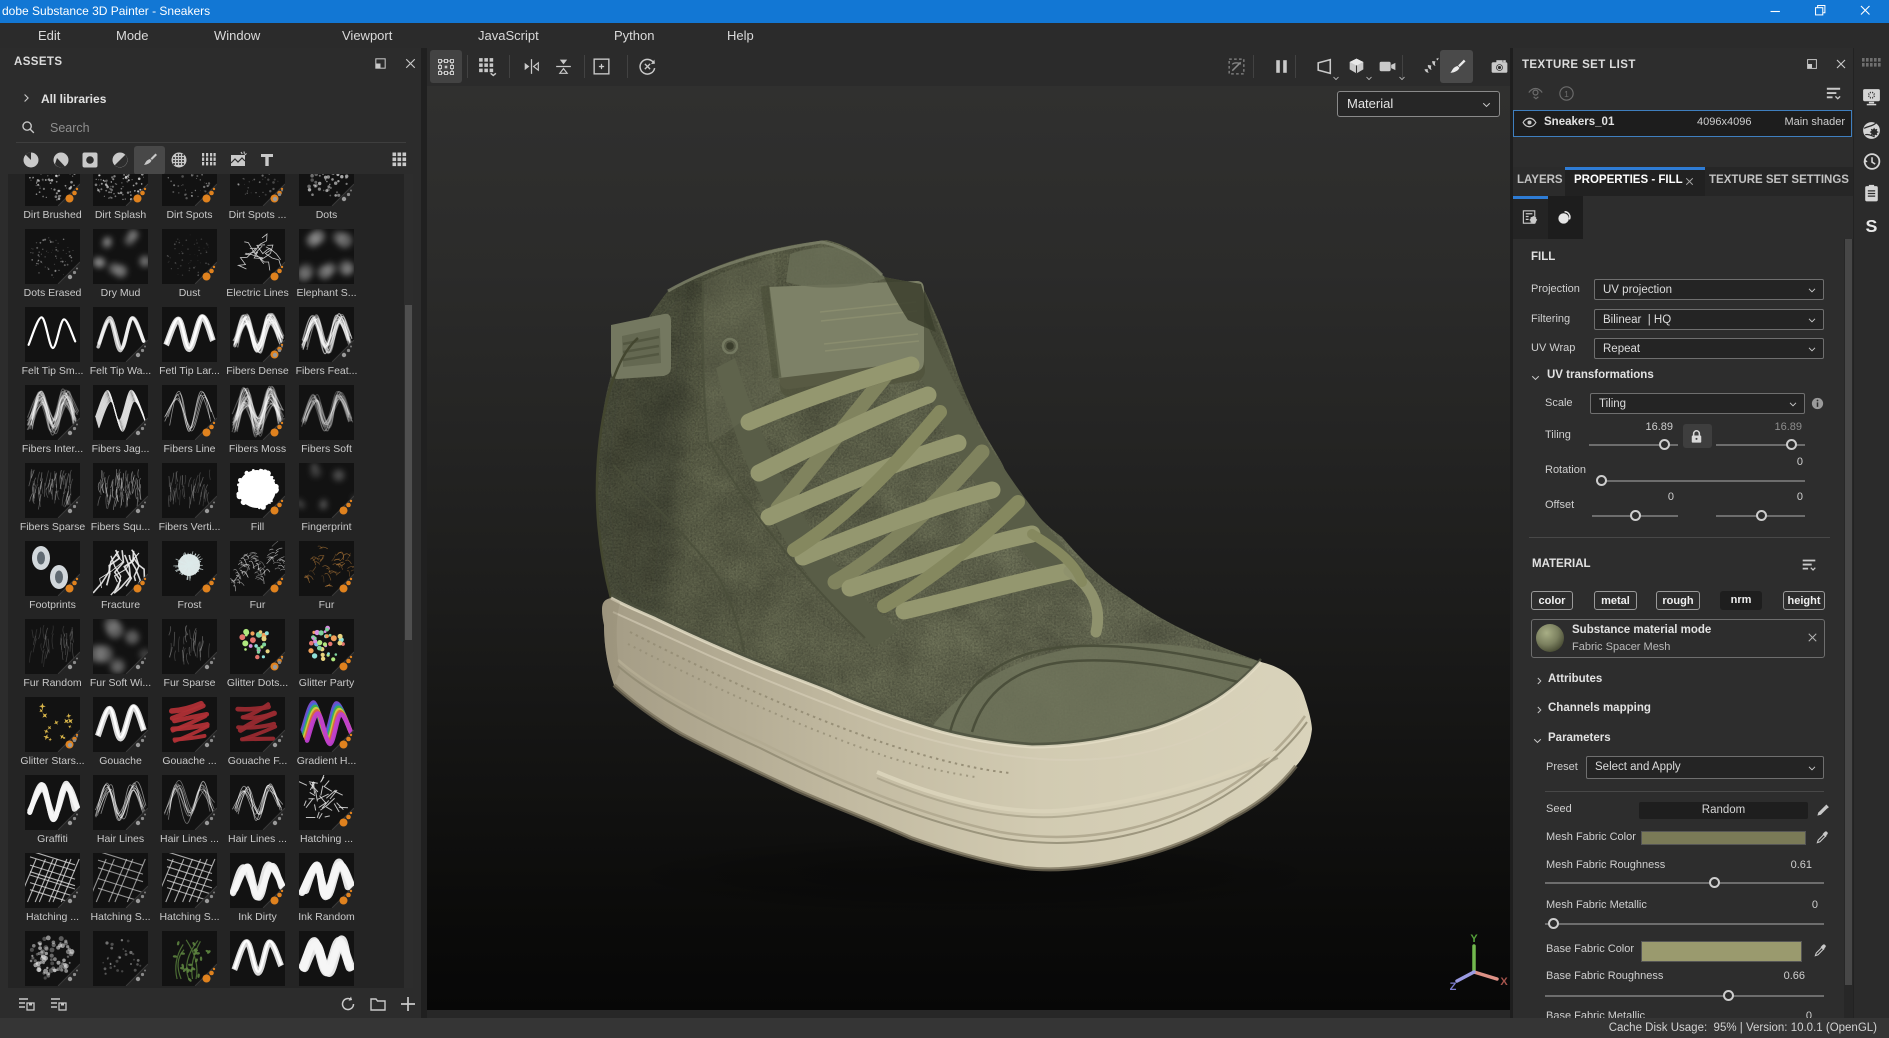 The image size is (1889, 1038). Describe the element at coordinates (1453, 987) in the screenshot. I see `svg-text: Z` at that location.